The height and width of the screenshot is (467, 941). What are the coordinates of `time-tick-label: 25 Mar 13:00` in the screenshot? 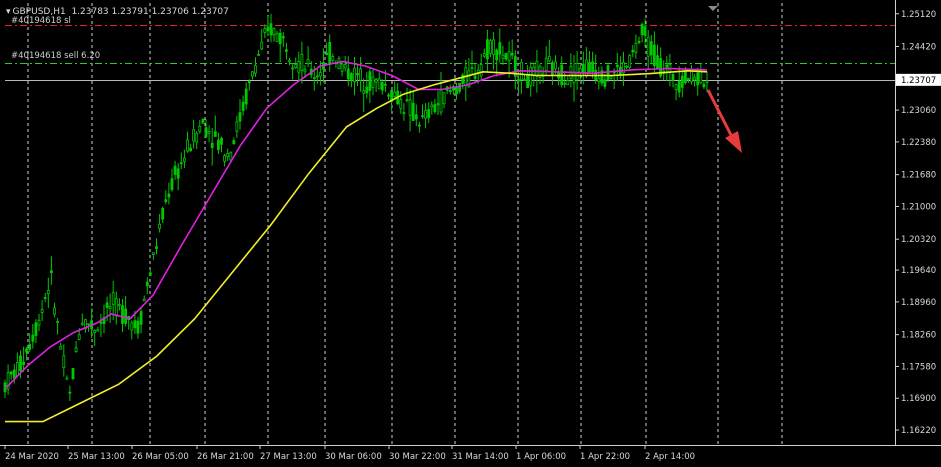 It's located at (96, 457).